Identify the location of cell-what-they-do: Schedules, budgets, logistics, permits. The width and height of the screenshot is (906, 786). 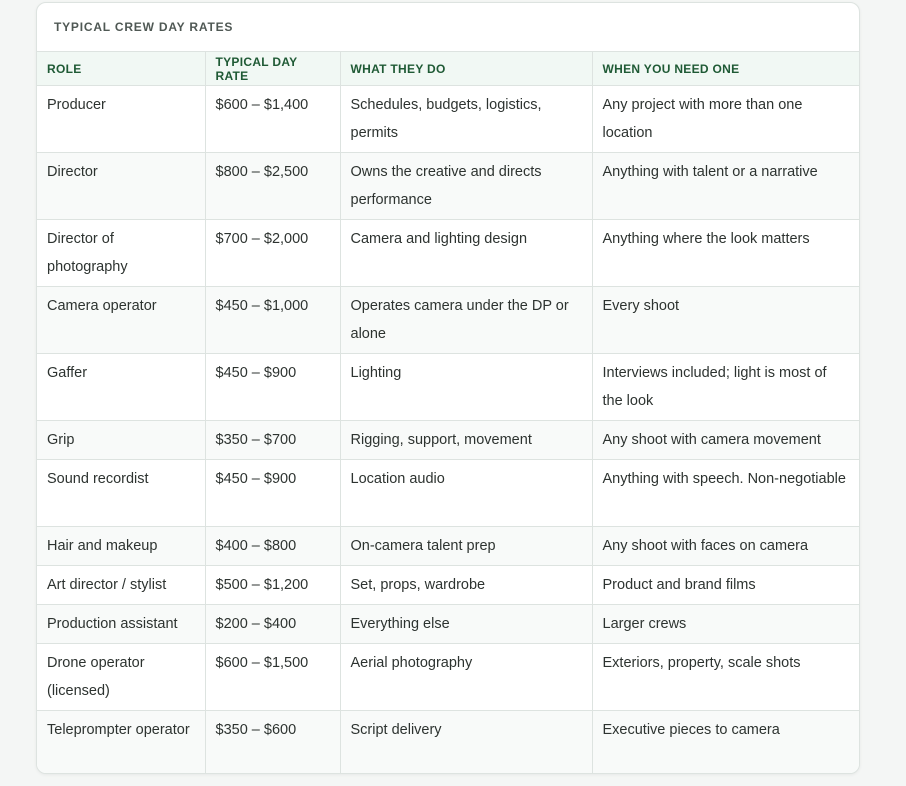
(466, 119).